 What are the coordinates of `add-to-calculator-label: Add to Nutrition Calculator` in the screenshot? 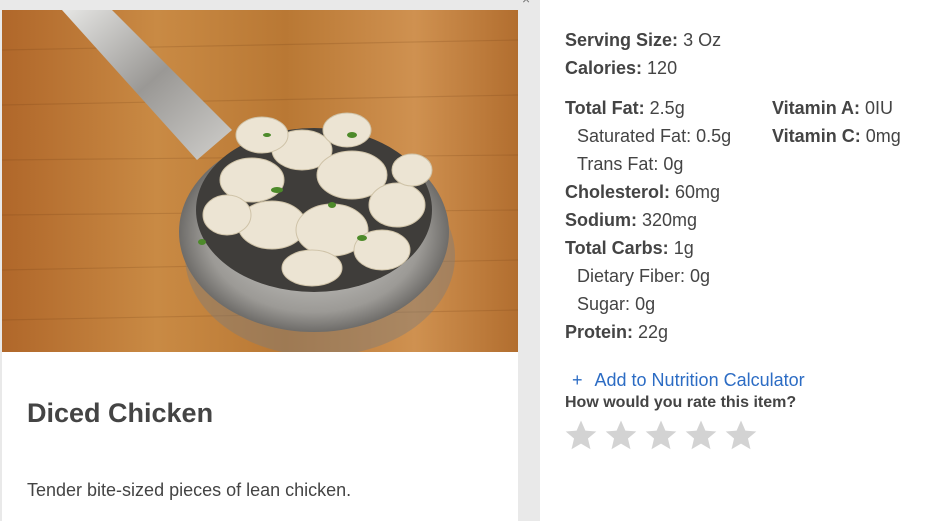 It's located at (699, 380).